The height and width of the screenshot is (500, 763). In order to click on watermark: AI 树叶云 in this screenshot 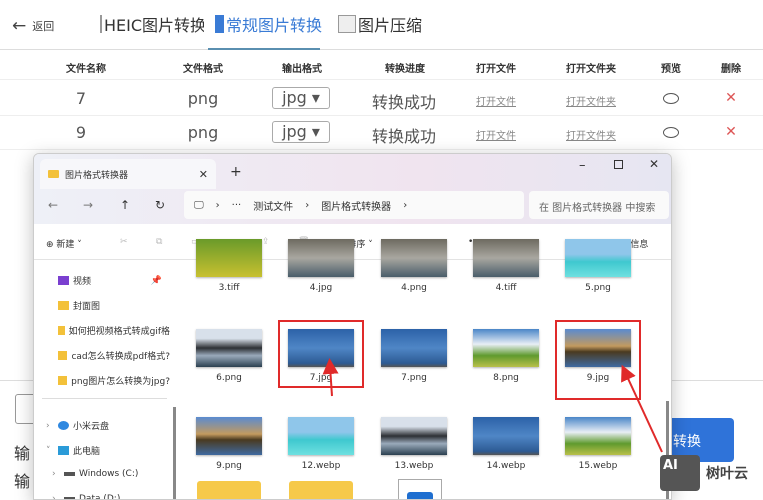, I will do `click(704, 473)`.